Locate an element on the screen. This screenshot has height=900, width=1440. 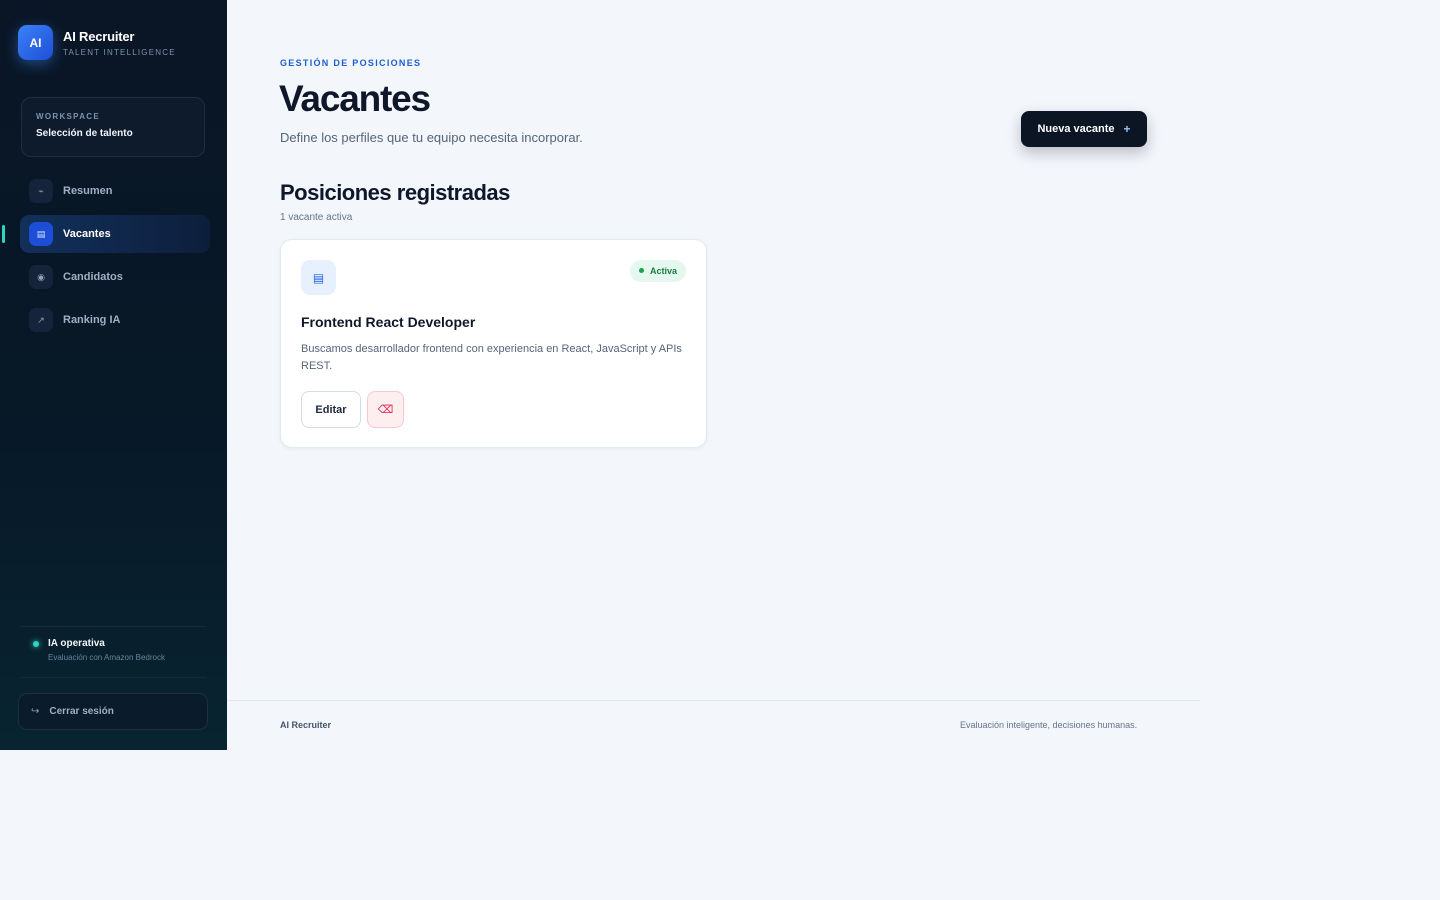
logout-button: ↪ Cerrar sesión is located at coordinates (113, 711).